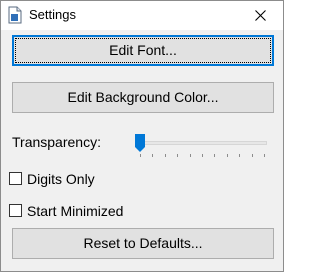 The width and height of the screenshot is (320, 272). Describe the element at coordinates (142, 15) in the screenshot. I see `title-bar: Settings` at that location.